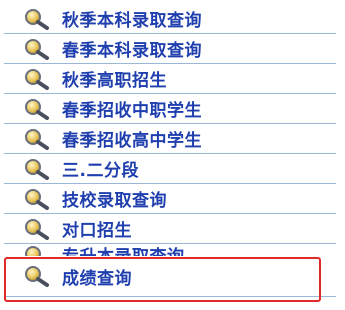 The width and height of the screenshot is (345, 310). What do you see at coordinates (114, 81) in the screenshot?
I see `menu-item-label: 秋季高职招生` at bounding box center [114, 81].